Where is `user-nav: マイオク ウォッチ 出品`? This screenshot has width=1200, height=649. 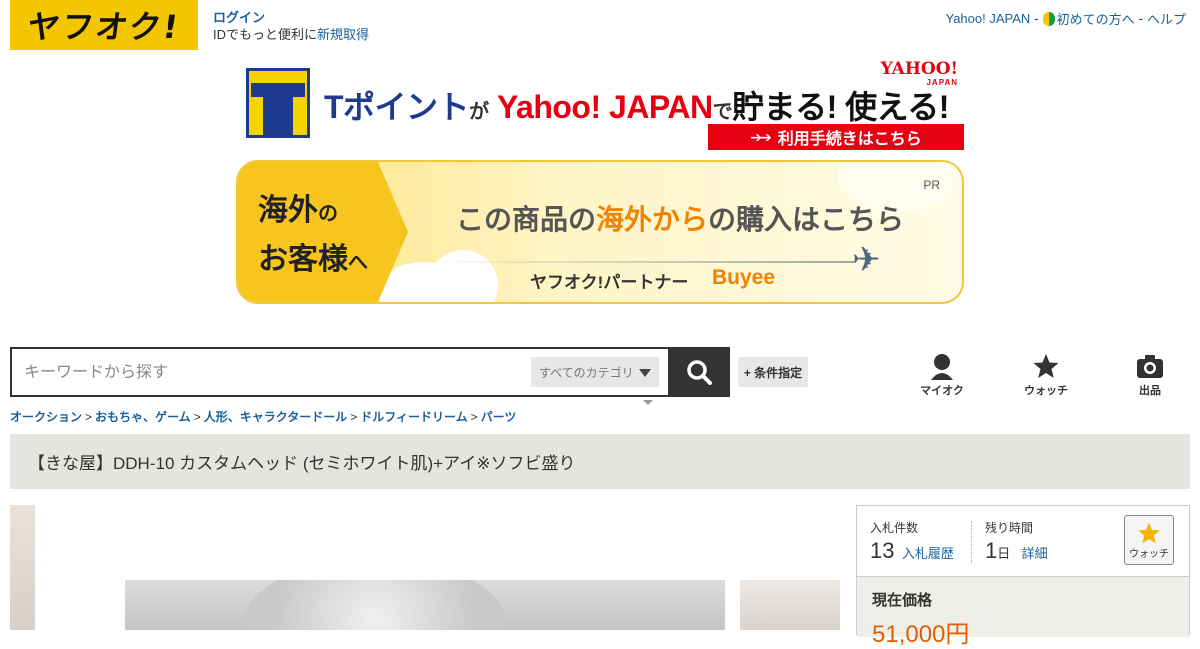
user-nav: マイオク ウォッチ 出品 is located at coordinates (1045, 375).